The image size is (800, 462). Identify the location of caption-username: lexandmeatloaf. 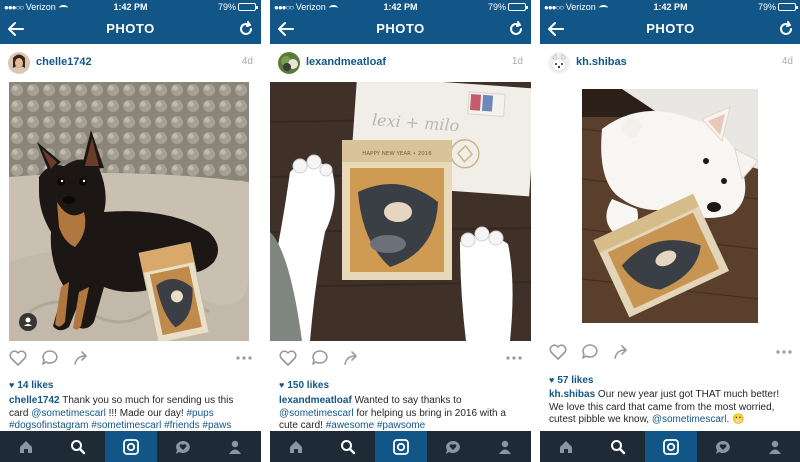
(315, 400).